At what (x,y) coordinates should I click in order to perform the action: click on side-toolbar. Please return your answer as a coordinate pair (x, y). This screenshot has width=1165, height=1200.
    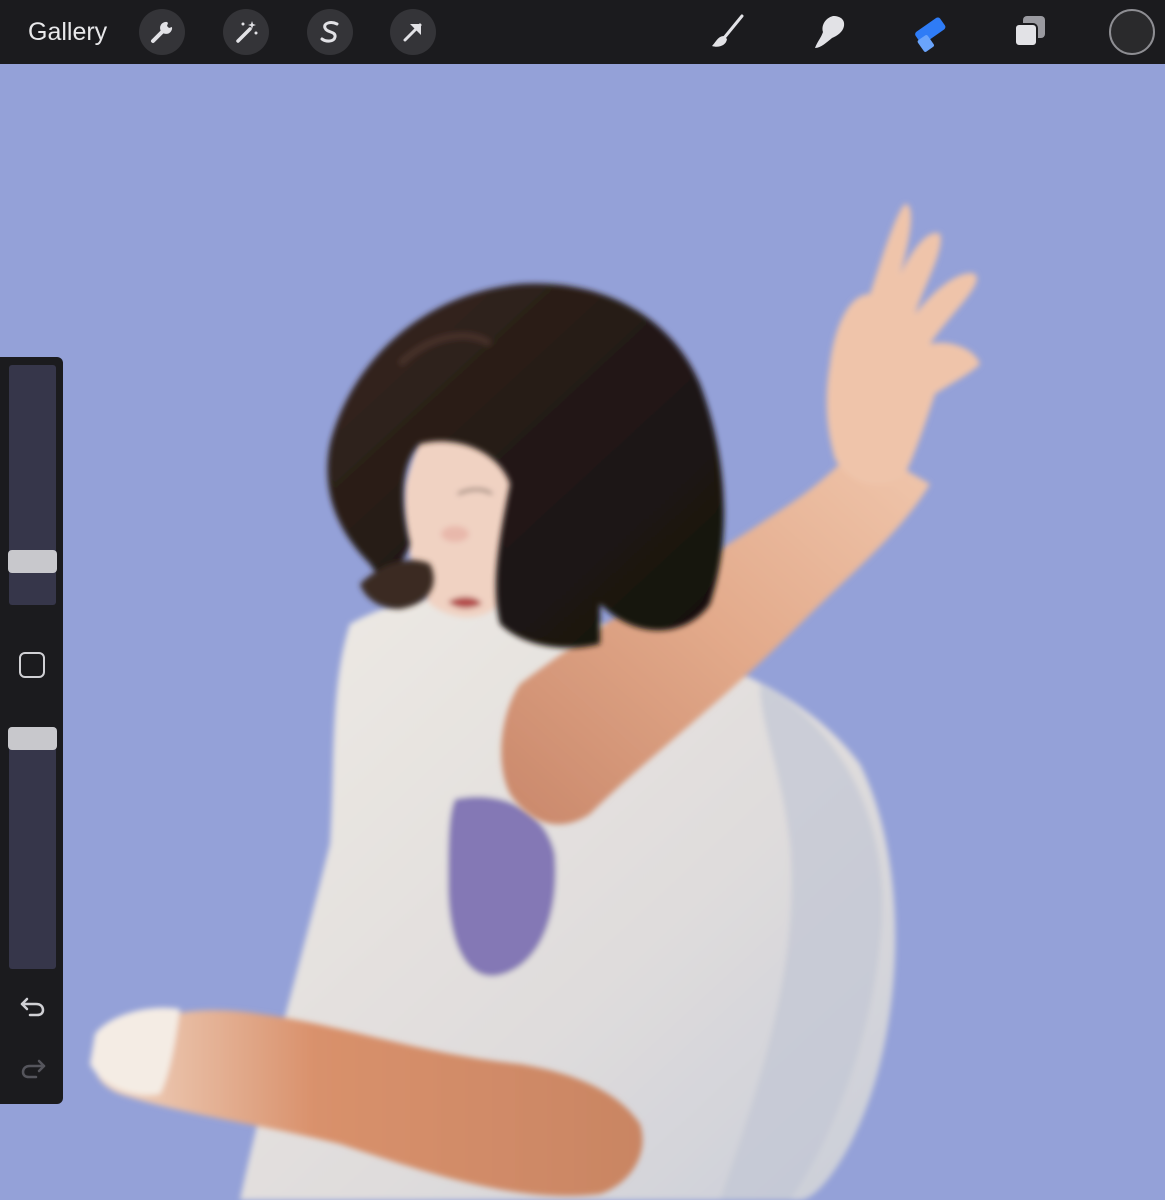
    Looking at the image, I should click on (31, 730).